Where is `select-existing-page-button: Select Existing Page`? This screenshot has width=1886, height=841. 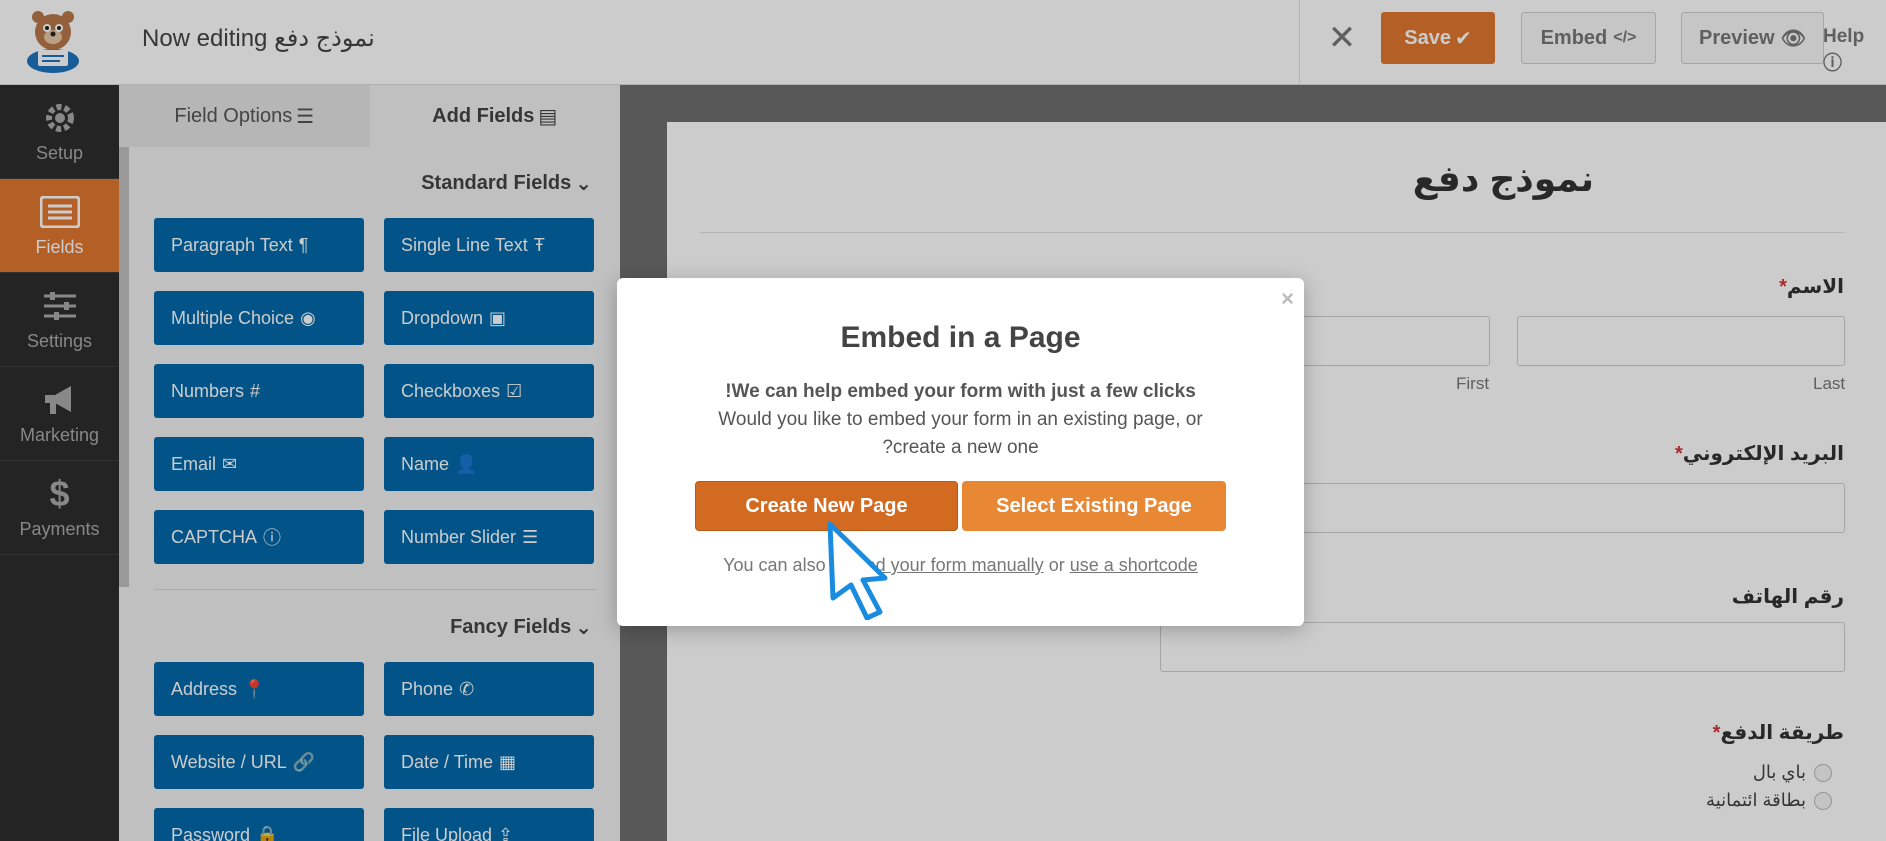
select-existing-page-button: Select Existing Page is located at coordinates (1094, 506).